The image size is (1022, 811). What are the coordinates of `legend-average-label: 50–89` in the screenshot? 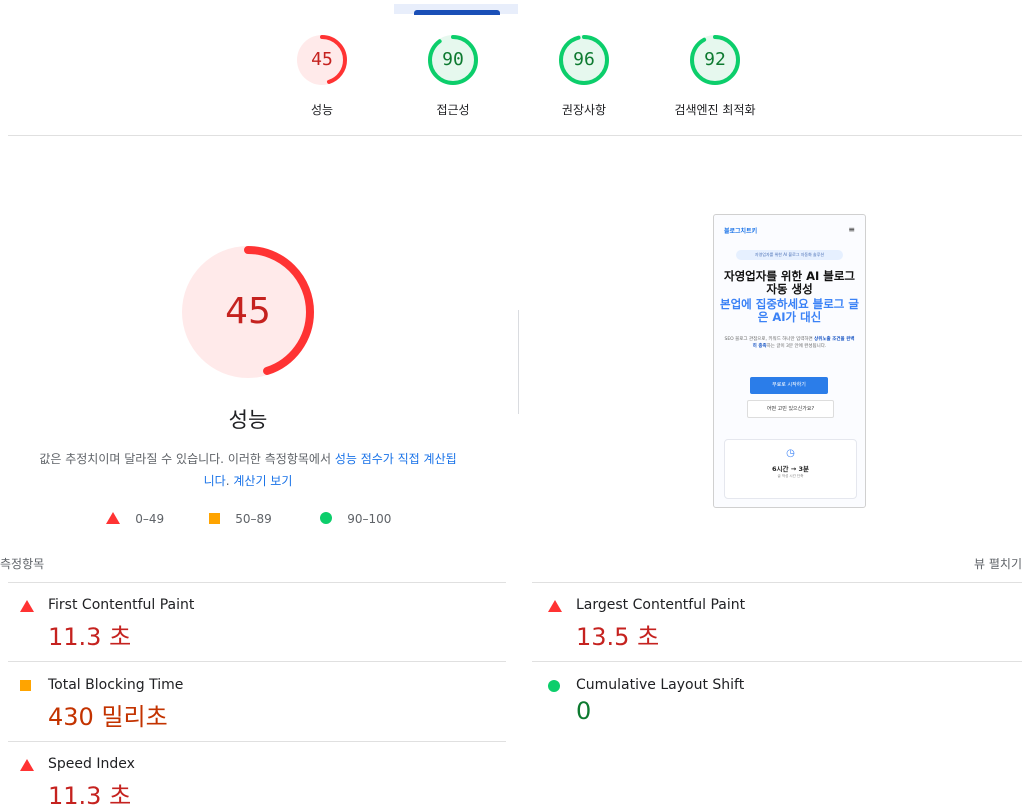 It's located at (253, 519).